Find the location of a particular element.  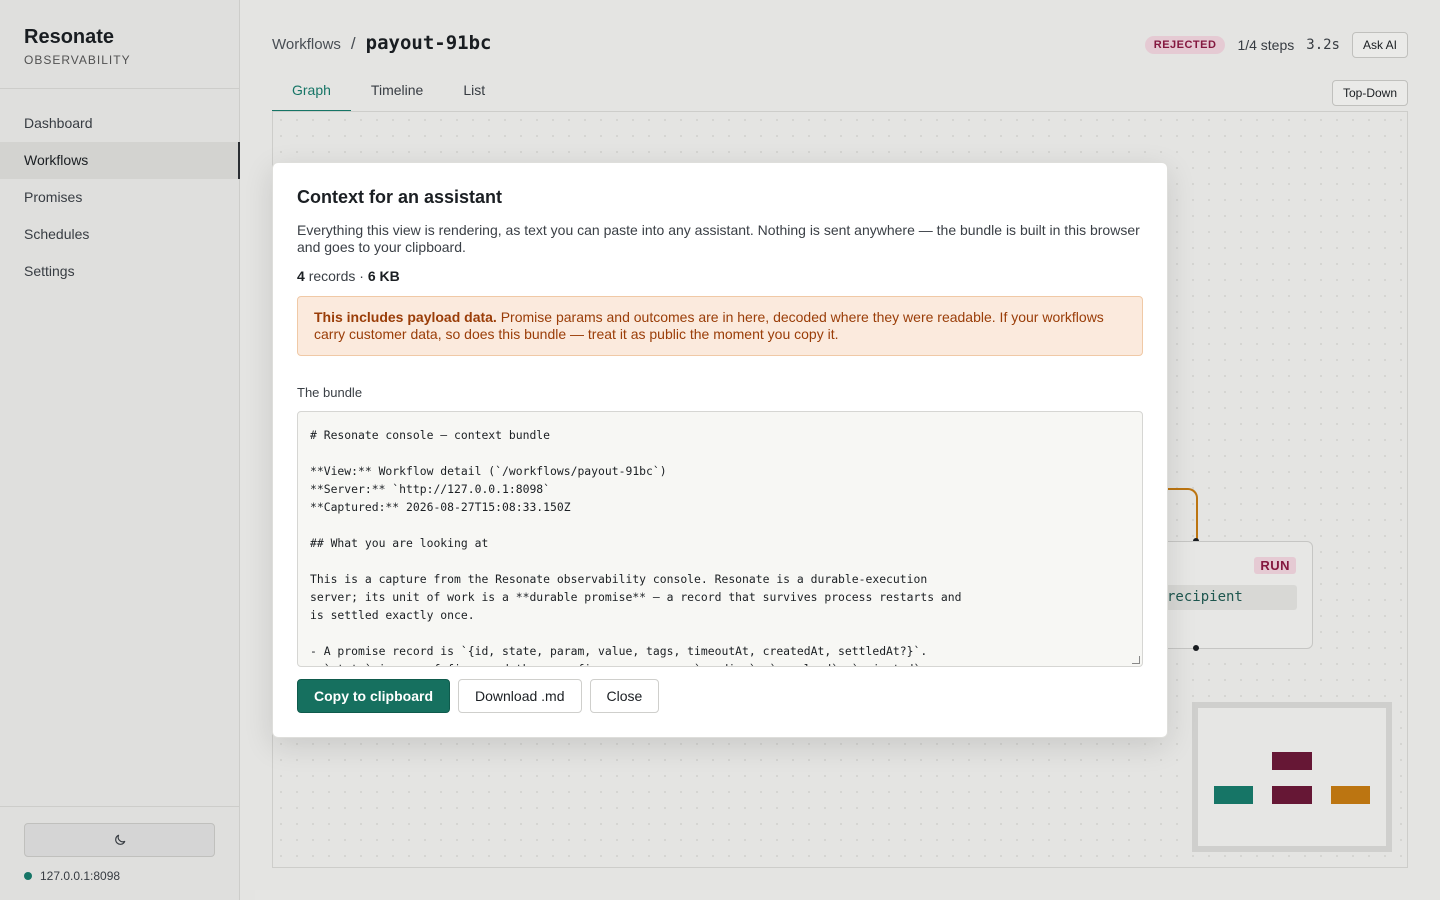

modal-actions: Copy to clipboard Download .md Close is located at coordinates (720, 696).